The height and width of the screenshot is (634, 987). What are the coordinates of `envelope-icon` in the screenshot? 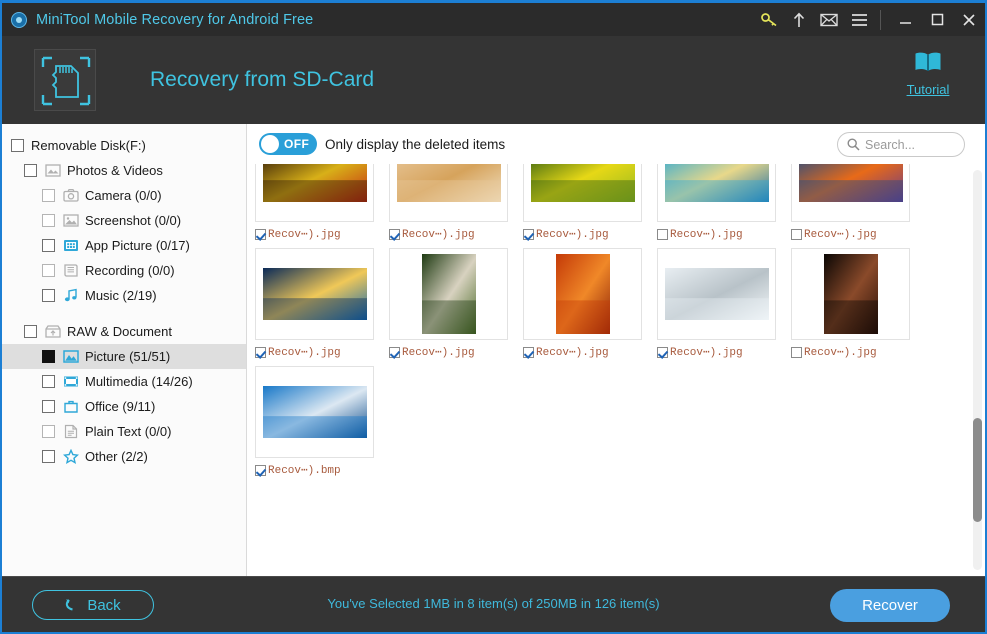 It's located at (829, 19).